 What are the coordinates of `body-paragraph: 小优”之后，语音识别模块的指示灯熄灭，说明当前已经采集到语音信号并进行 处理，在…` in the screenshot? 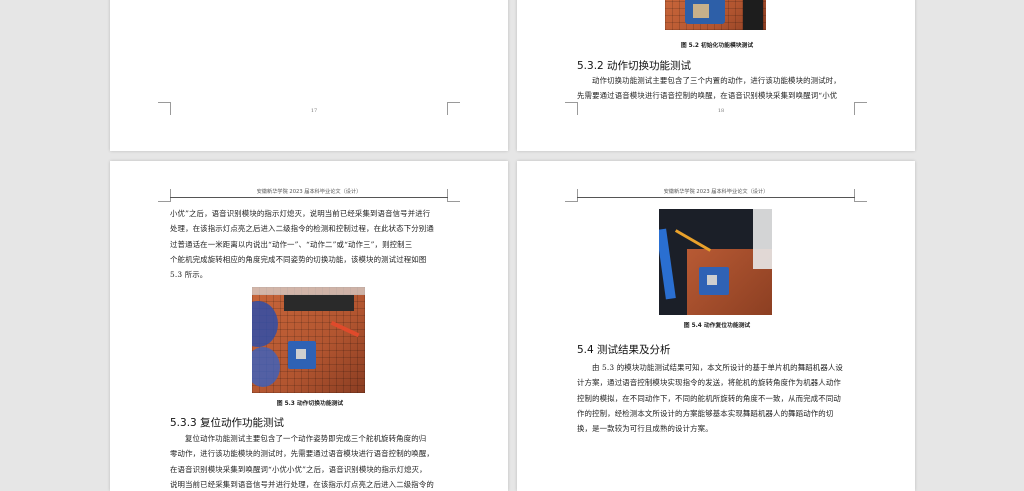 It's located at (309, 244).